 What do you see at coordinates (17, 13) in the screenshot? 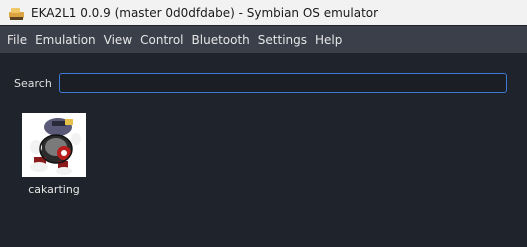
I see `eka2l1-app-icon` at bounding box center [17, 13].